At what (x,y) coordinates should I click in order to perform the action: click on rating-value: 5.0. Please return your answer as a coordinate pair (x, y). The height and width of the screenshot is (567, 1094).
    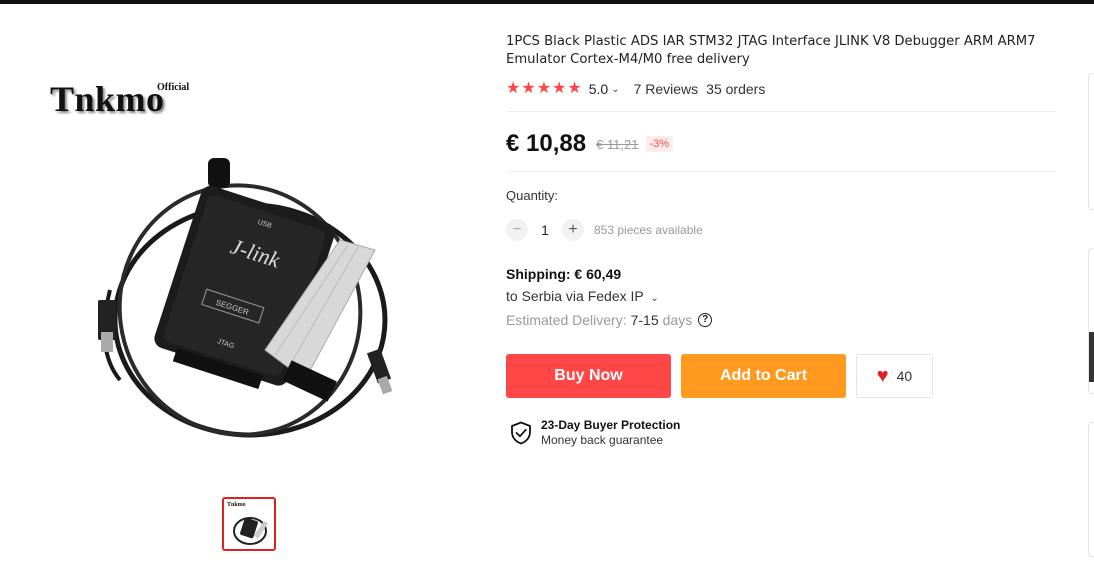
    Looking at the image, I should click on (598, 89).